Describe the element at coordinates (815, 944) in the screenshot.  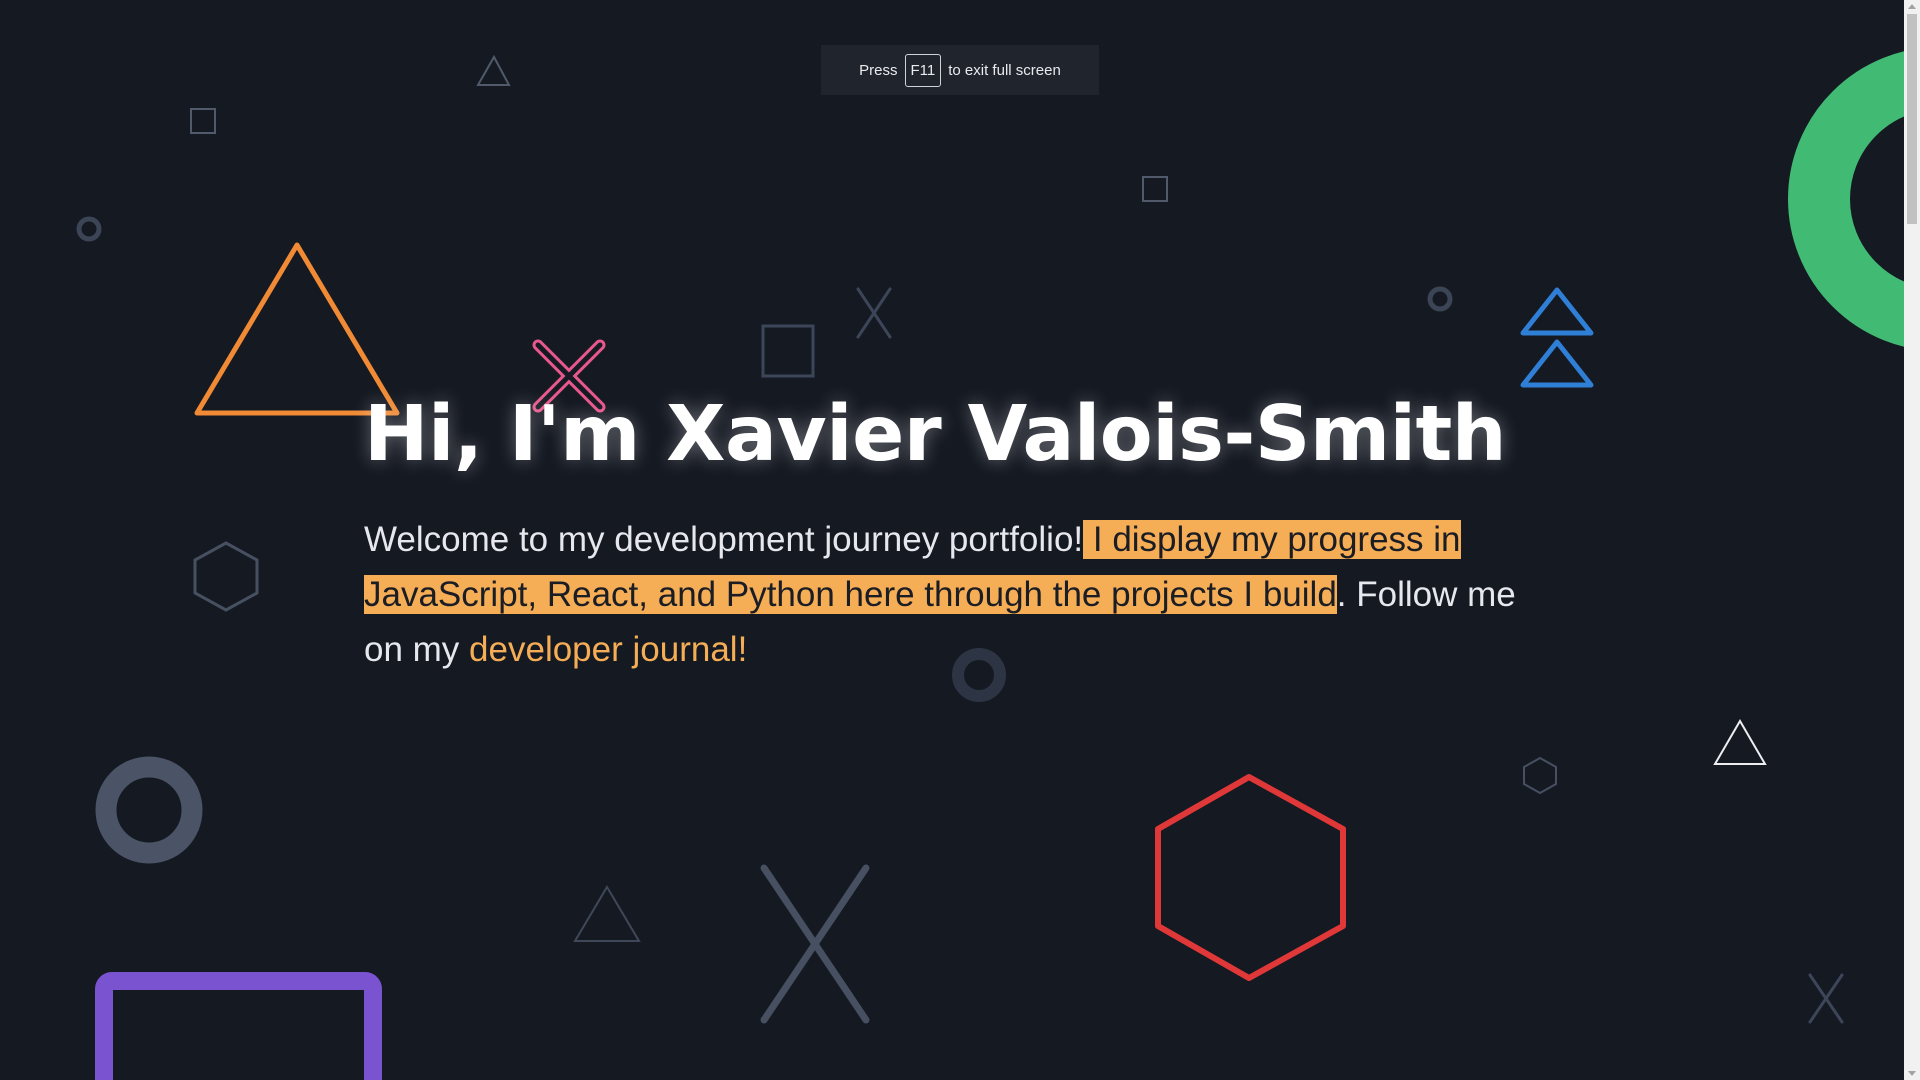
I see `large-x-icon` at that location.